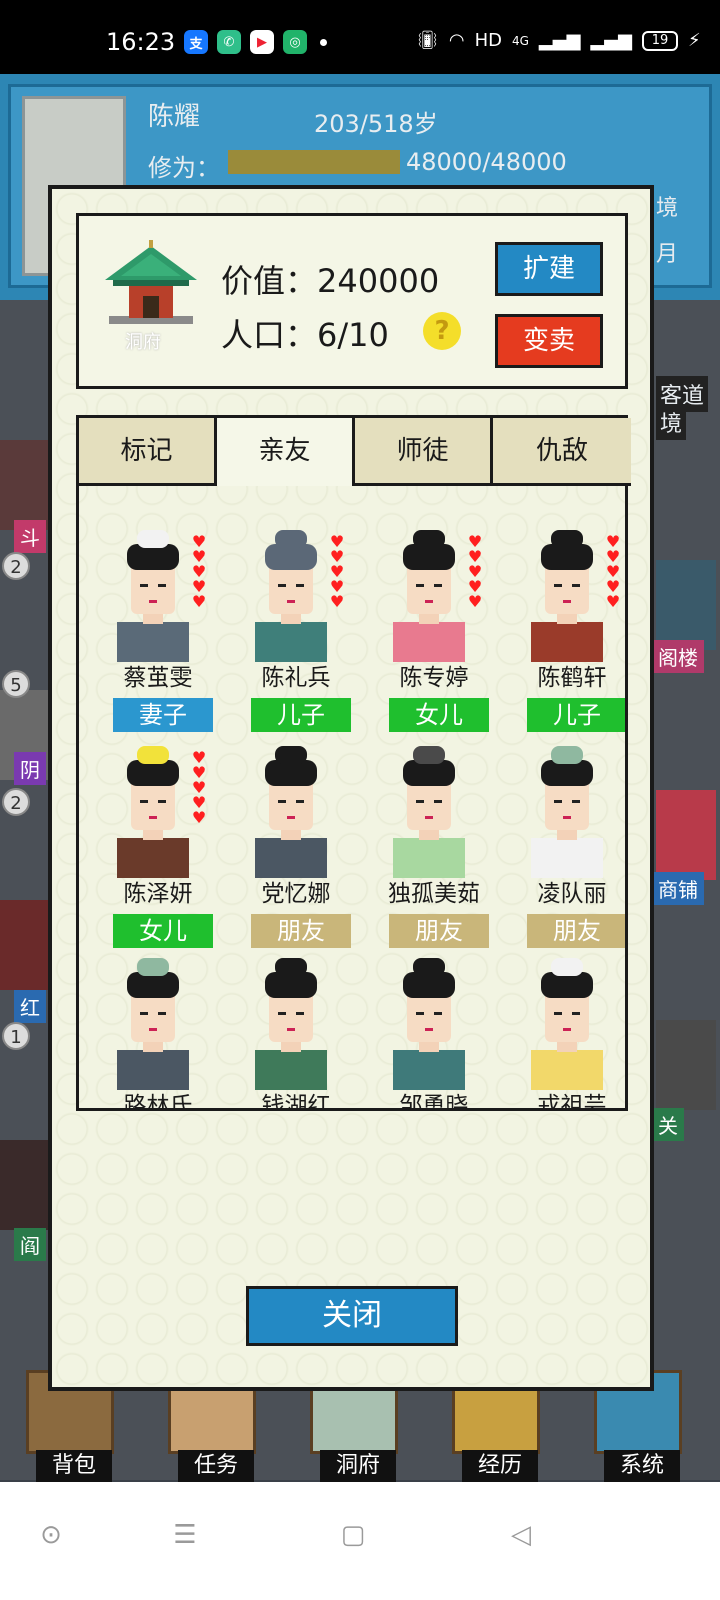 The width and height of the screenshot is (720, 1600). Describe the element at coordinates (30, 768) in the screenshot. I see `map-tag: 阴` at that location.